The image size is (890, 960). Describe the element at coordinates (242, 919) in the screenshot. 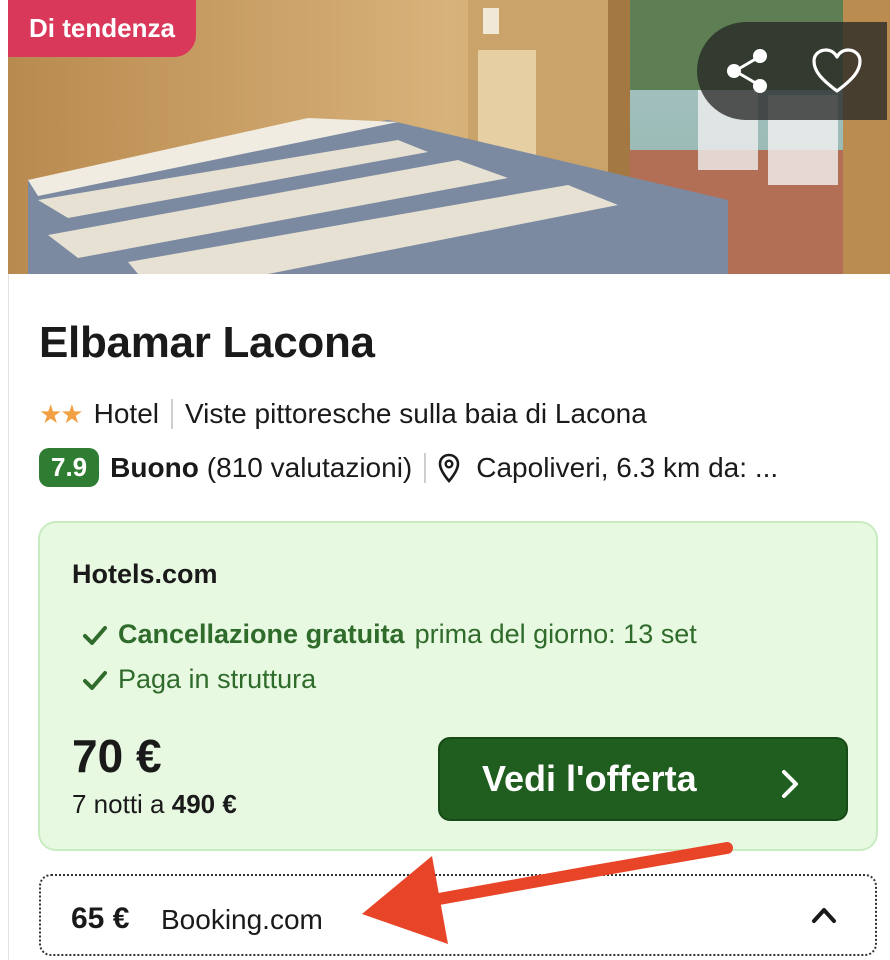

I see `alt-offer-provider: Booking.com` at that location.